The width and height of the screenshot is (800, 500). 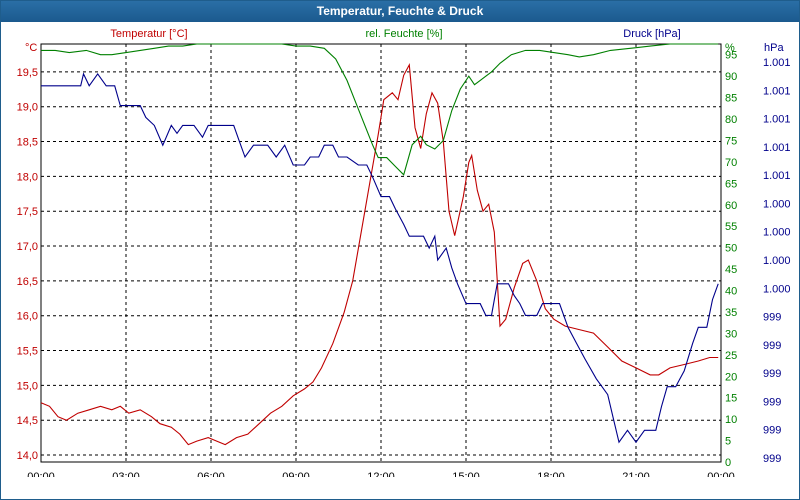 What do you see at coordinates (730, 48) in the screenshot?
I see `humidity-unit-label: %` at bounding box center [730, 48].